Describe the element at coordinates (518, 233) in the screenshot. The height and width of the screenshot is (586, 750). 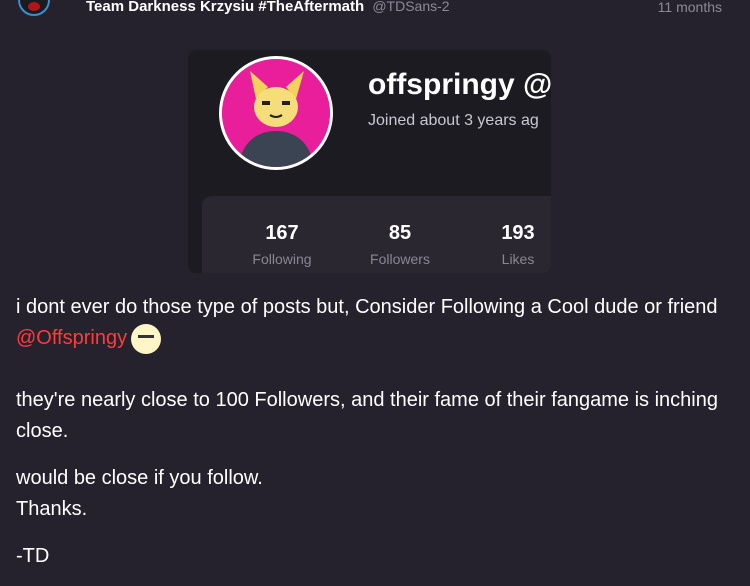
I see `stat-likes-value: 193` at that location.